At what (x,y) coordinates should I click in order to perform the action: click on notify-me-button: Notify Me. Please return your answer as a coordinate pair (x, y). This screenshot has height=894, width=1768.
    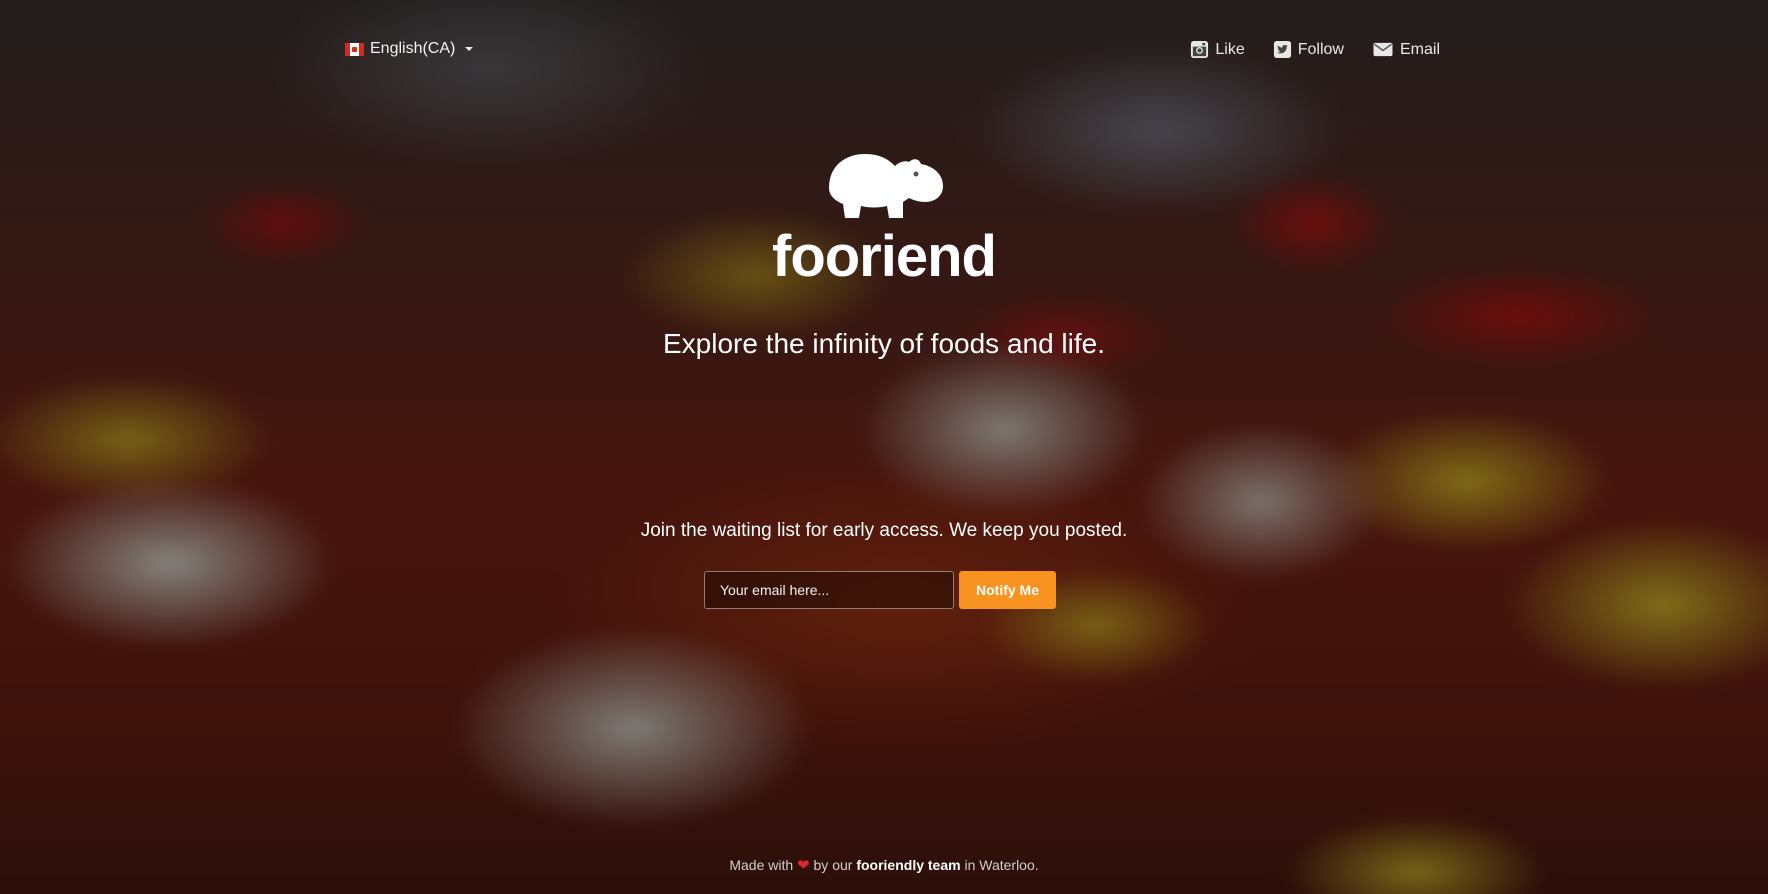
    Looking at the image, I should click on (1007, 590).